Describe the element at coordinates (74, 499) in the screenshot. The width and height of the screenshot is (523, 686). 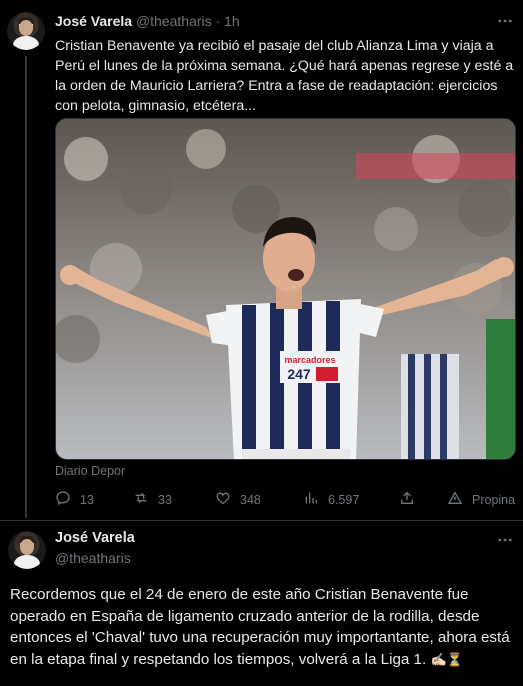
I see `reply-button: 13` at that location.